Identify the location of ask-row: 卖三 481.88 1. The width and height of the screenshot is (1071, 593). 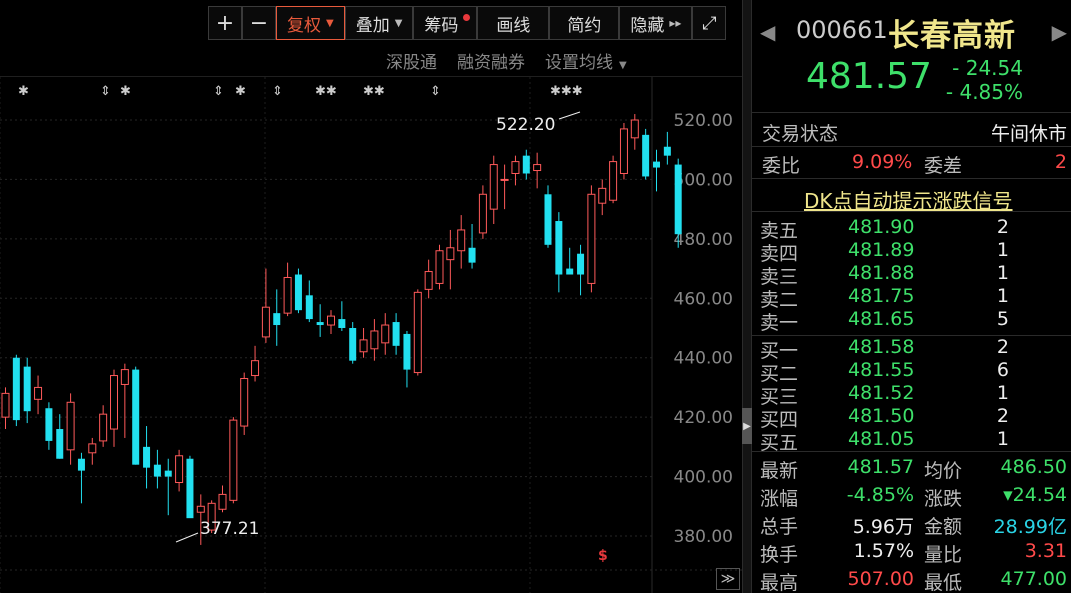
(911, 275).